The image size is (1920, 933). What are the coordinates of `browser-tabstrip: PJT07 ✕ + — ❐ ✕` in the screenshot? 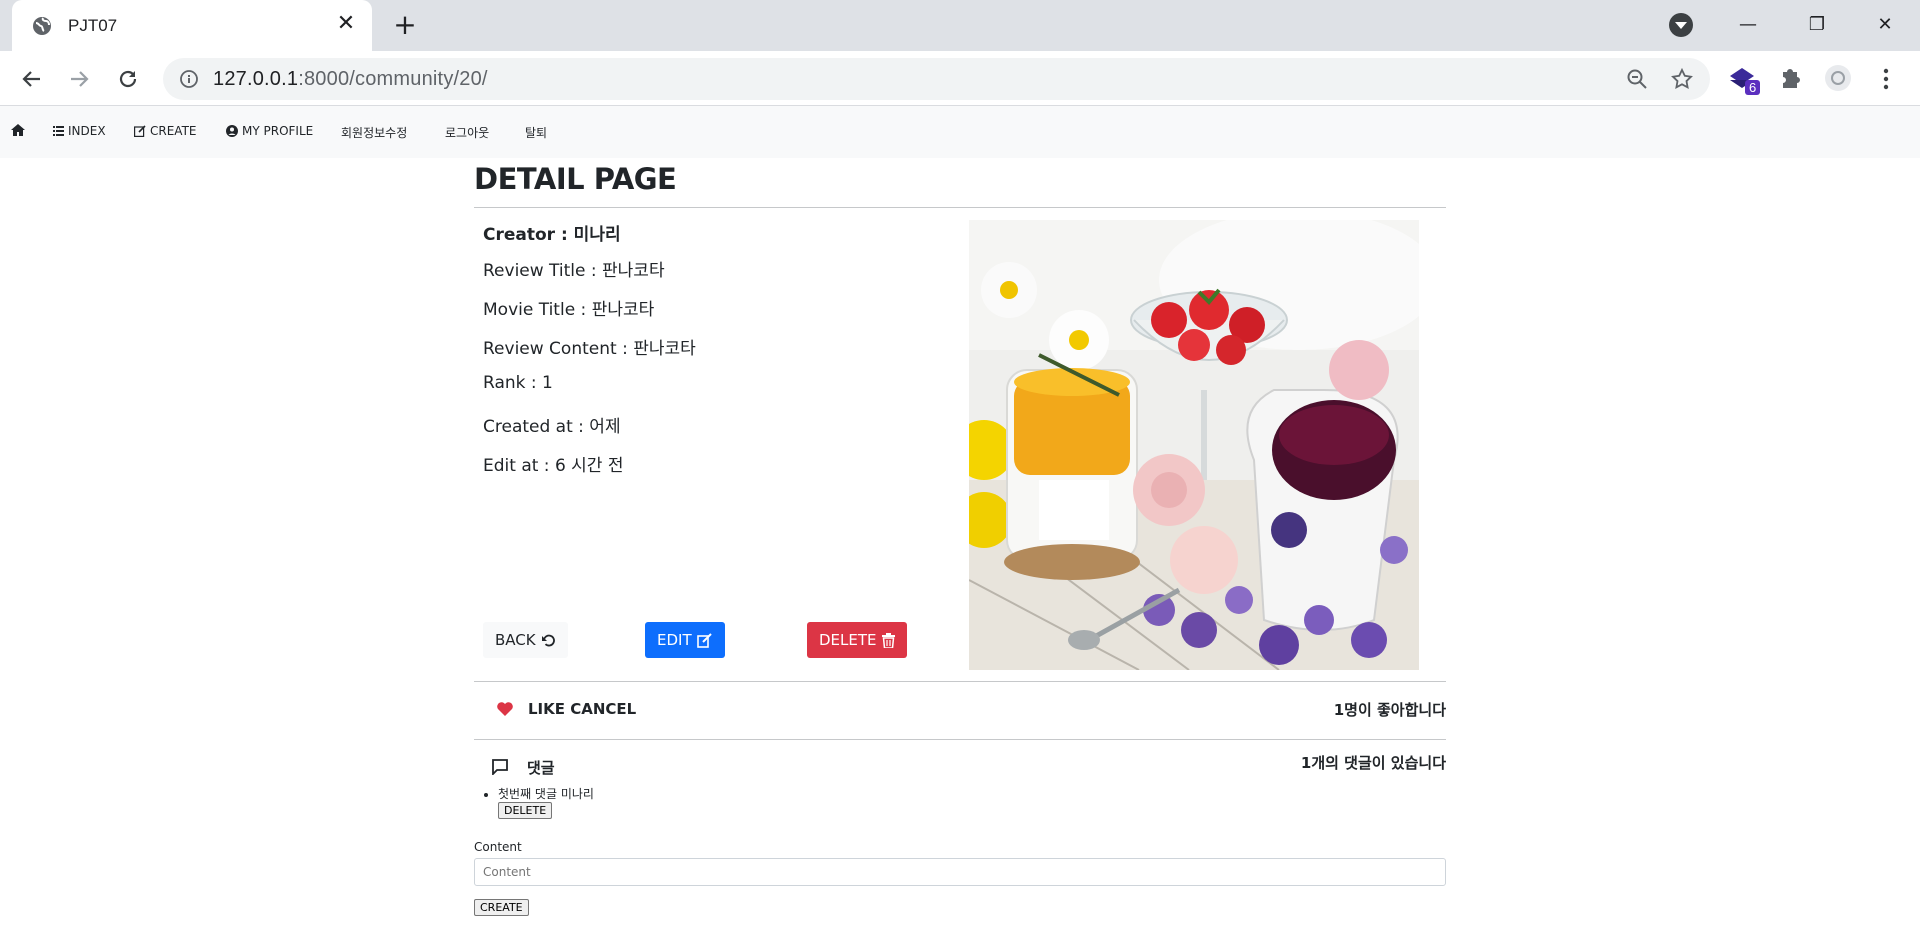 It's located at (960, 25).